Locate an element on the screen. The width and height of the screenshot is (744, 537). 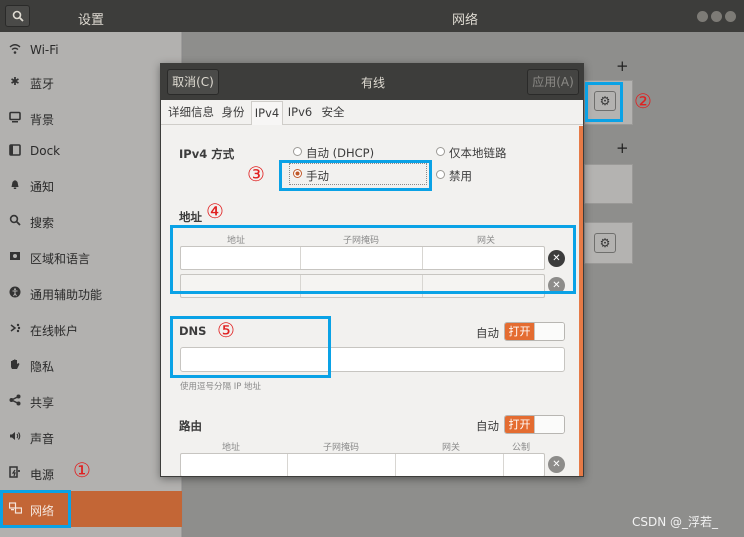
speaker-icon is located at coordinates (15, 437).